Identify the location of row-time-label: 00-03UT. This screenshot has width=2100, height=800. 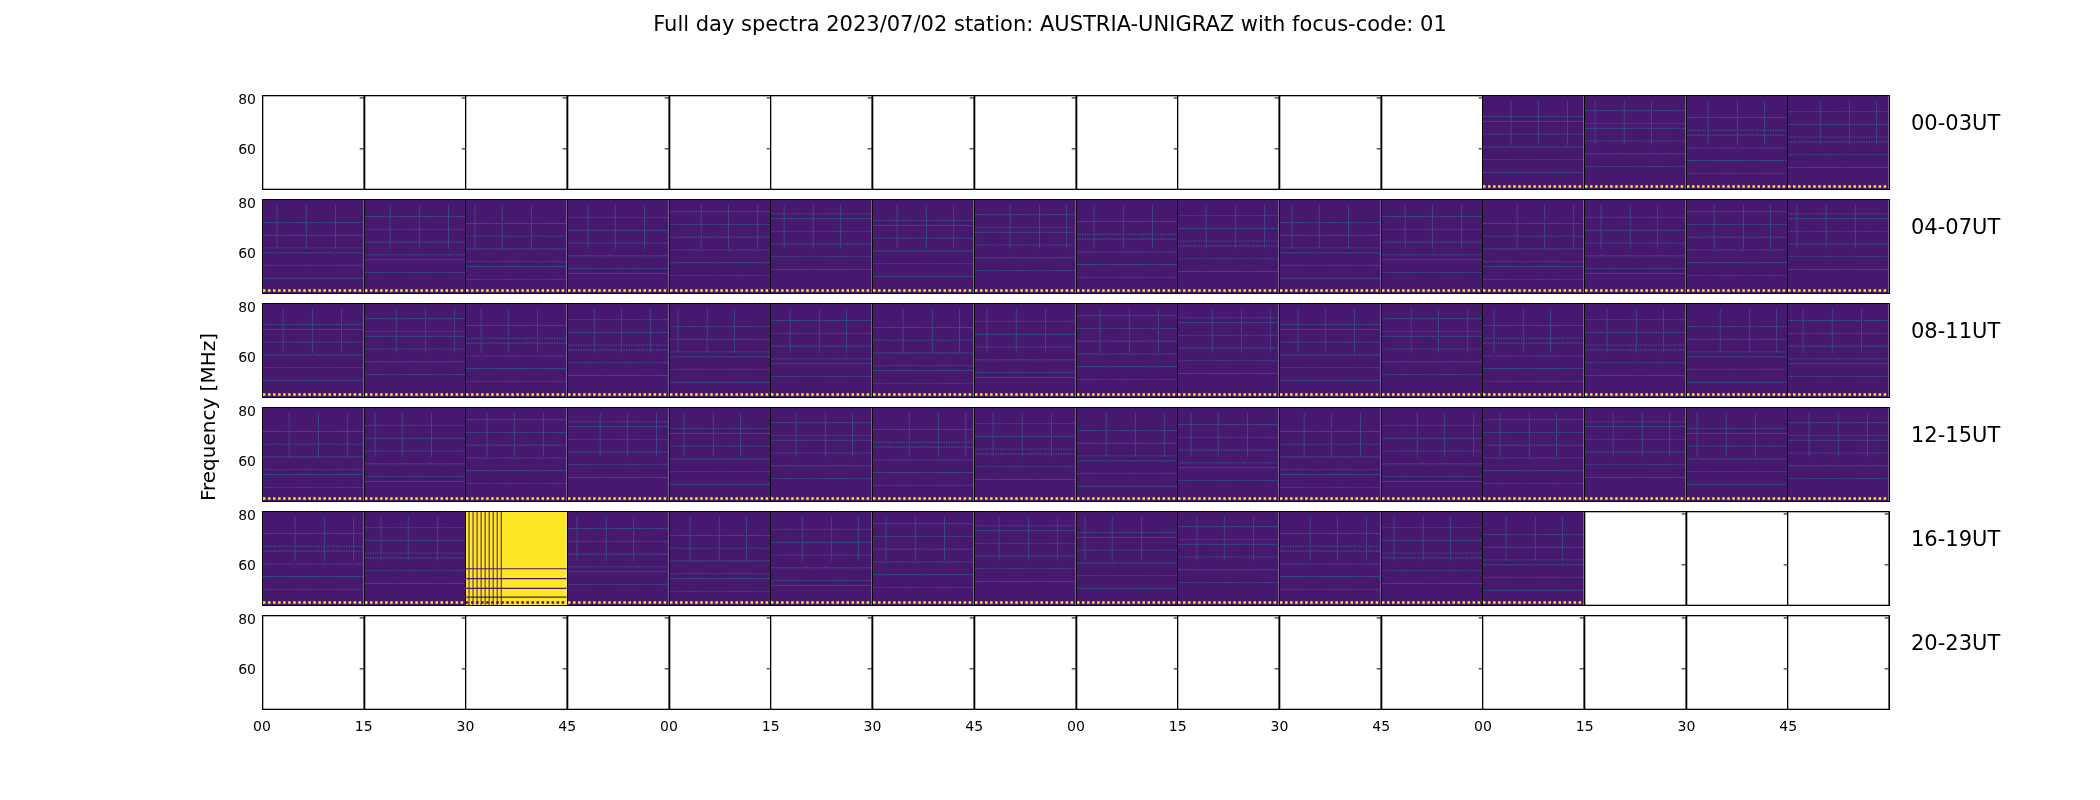
(1955, 123).